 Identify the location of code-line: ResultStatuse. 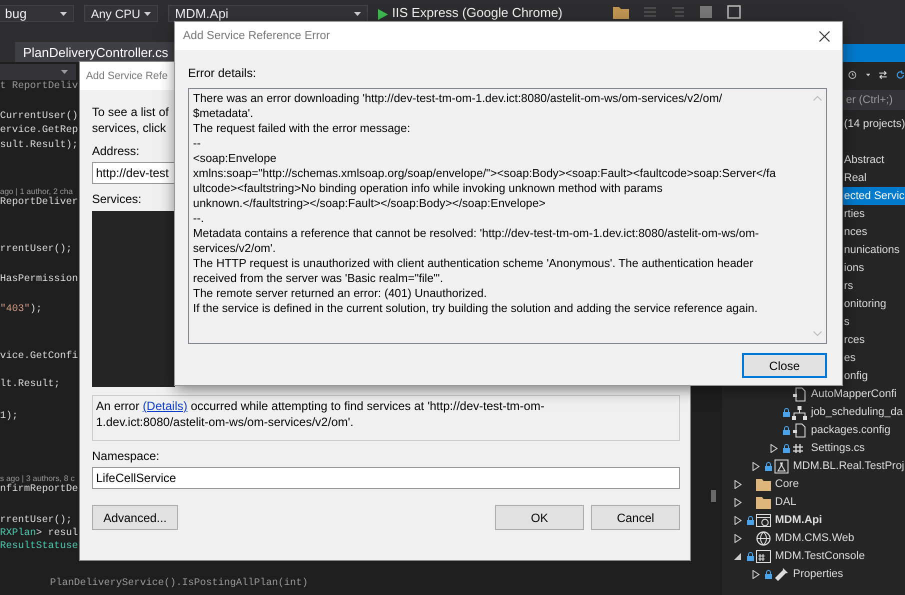
(39, 546).